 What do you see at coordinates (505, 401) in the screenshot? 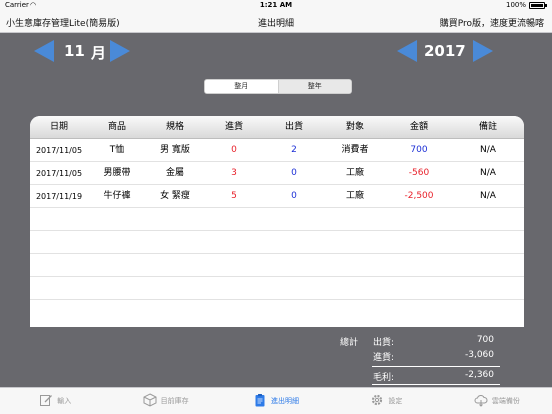
I see `tab-label: 雲端備份` at bounding box center [505, 401].